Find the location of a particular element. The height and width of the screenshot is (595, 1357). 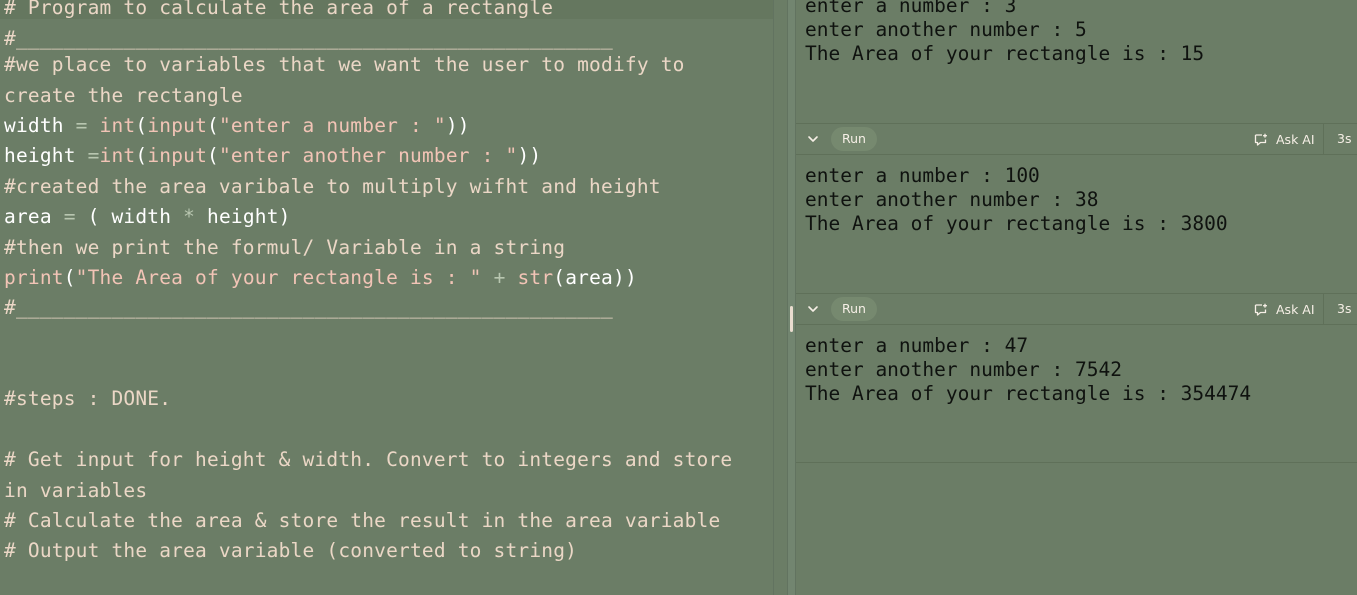

output-line: enter another number : 7542 is located at coordinates (963, 369).